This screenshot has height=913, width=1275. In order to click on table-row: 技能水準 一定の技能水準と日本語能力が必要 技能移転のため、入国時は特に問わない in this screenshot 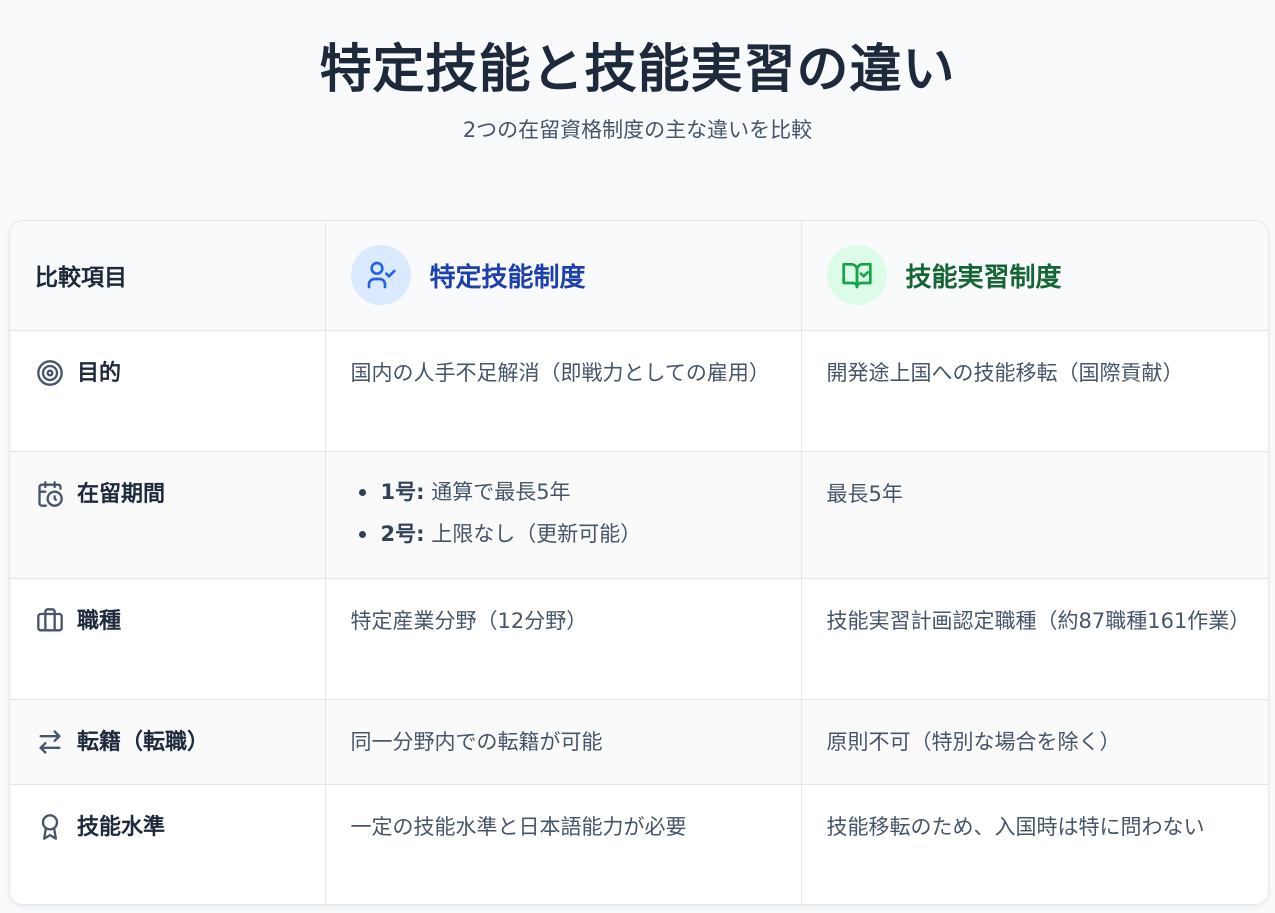, I will do `click(639, 844)`.